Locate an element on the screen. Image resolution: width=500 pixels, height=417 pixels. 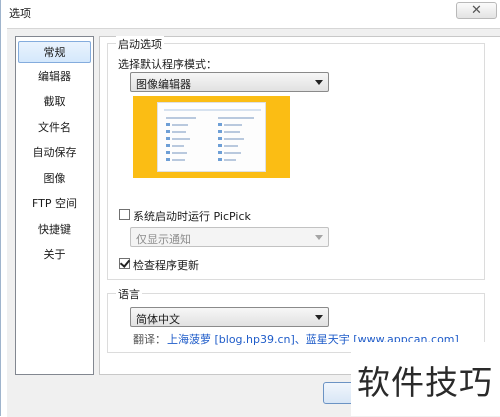
nav-item-hotkeys: 快捷键 is located at coordinates (54, 230).